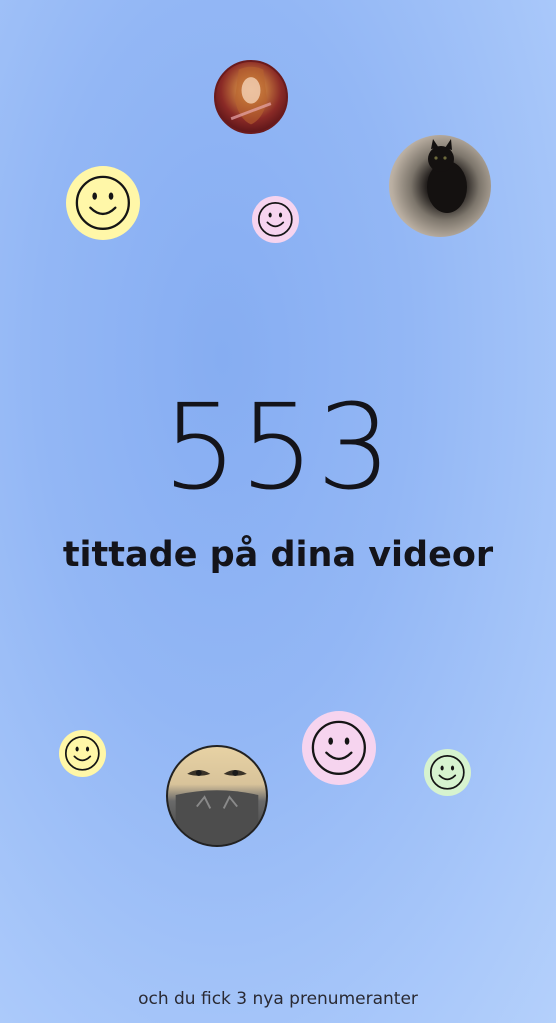 This screenshot has width=556, height=1023. Describe the element at coordinates (447, 176) in the screenshot. I see `cat-photo-icon` at that location.